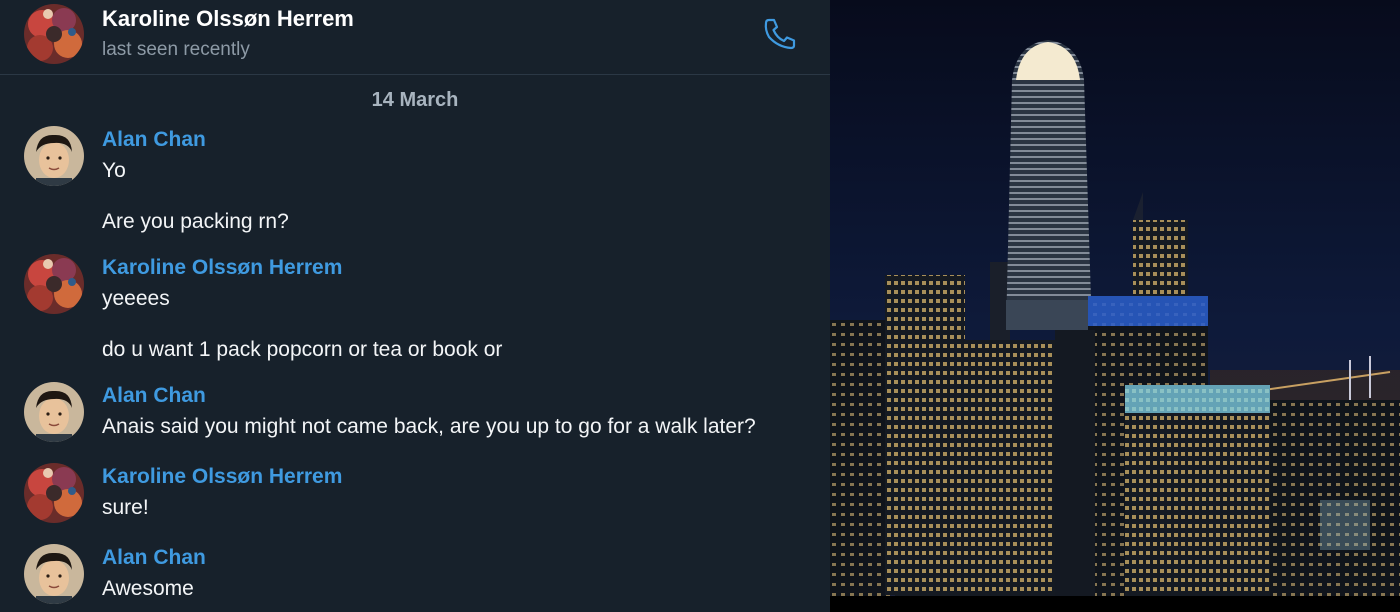 This screenshot has height=612, width=1400. What do you see at coordinates (148, 588) in the screenshot?
I see `message-text: Awesome` at bounding box center [148, 588].